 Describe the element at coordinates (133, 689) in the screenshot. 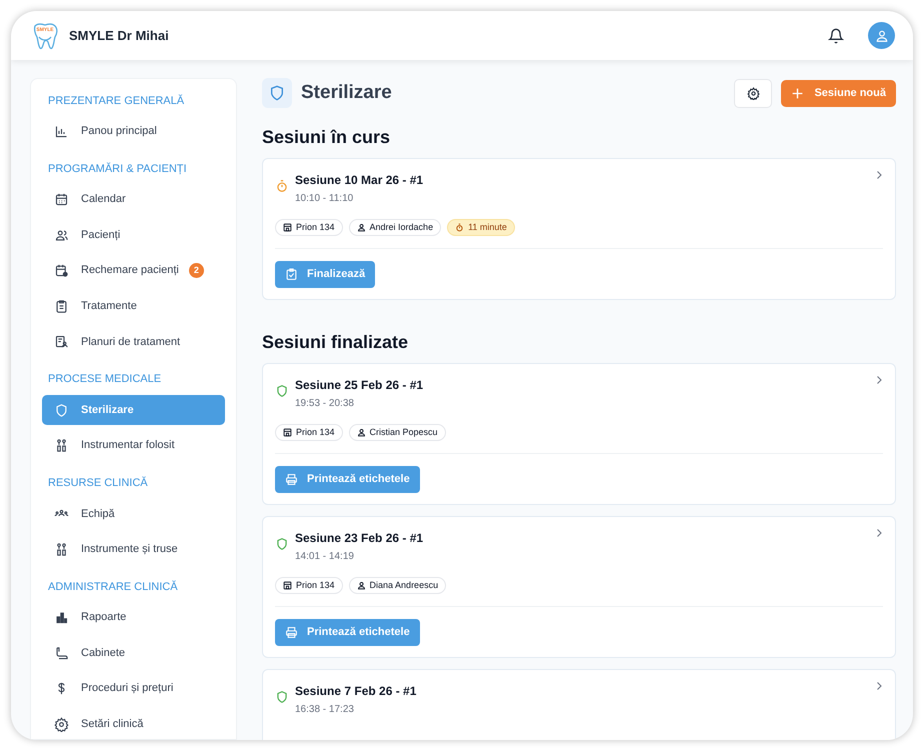

I see `sidebar-item: Proceduri și prețuri` at that location.